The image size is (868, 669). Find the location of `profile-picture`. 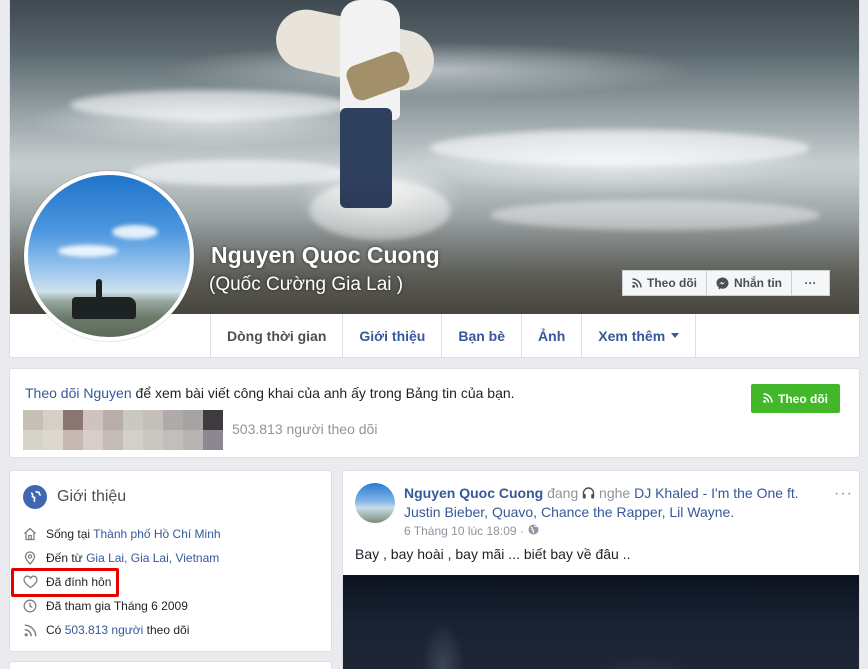

profile-picture is located at coordinates (109, 256).